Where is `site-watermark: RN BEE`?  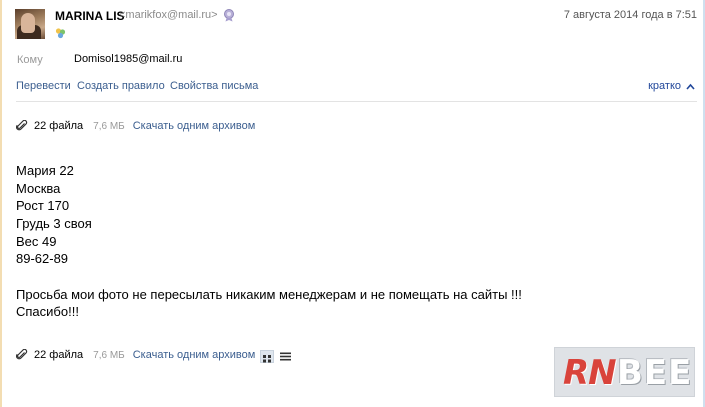 site-watermark: RN BEE is located at coordinates (624, 372).